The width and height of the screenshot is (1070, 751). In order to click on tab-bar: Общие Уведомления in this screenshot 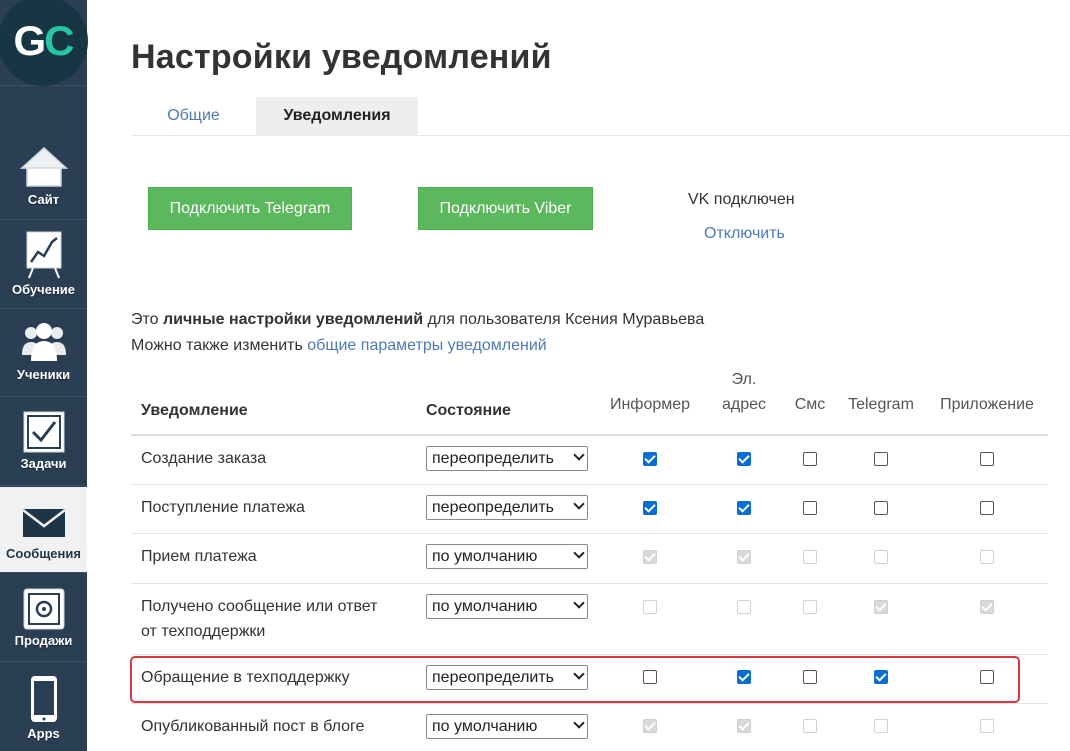, I will do `click(600, 116)`.